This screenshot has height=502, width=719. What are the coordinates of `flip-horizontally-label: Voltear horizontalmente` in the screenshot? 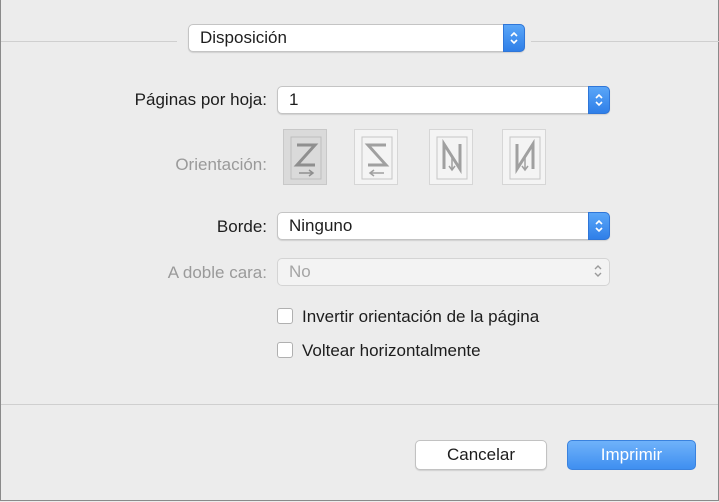 It's located at (391, 351).